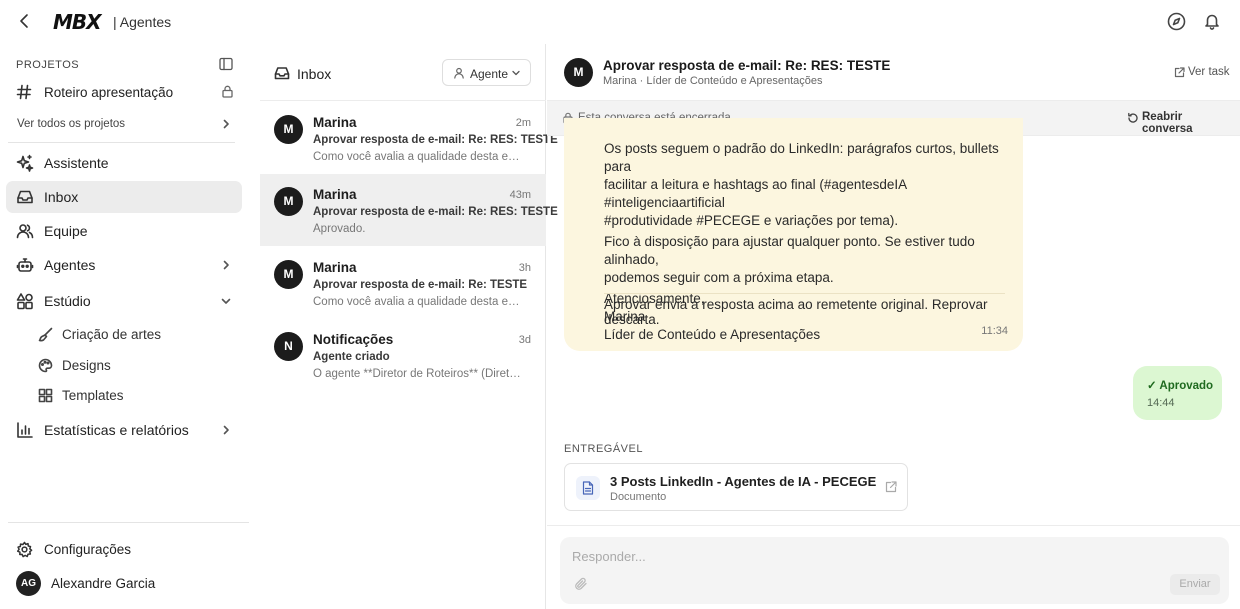  What do you see at coordinates (45, 365) in the screenshot?
I see `palette-icon` at bounding box center [45, 365].